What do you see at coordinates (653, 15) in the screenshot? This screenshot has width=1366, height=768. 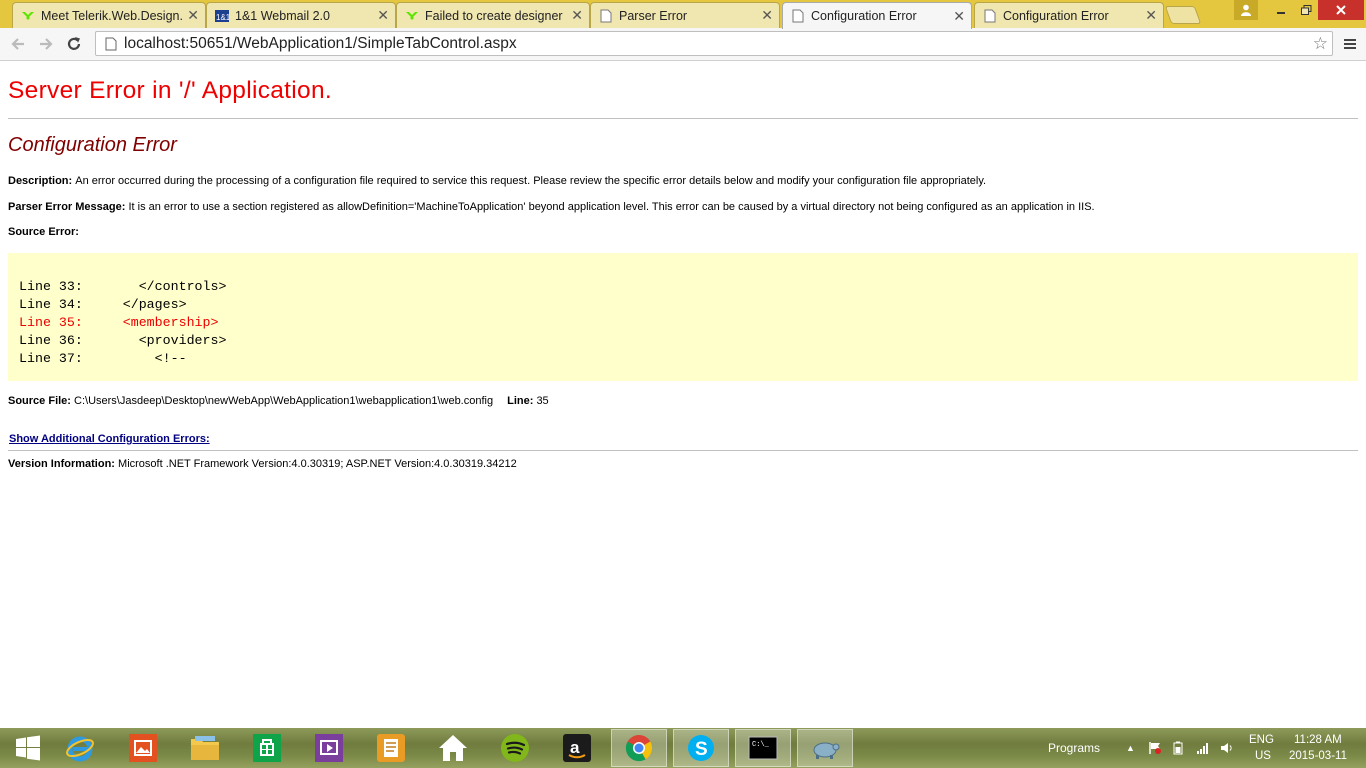 I see `tab-title: Parser Error` at bounding box center [653, 15].